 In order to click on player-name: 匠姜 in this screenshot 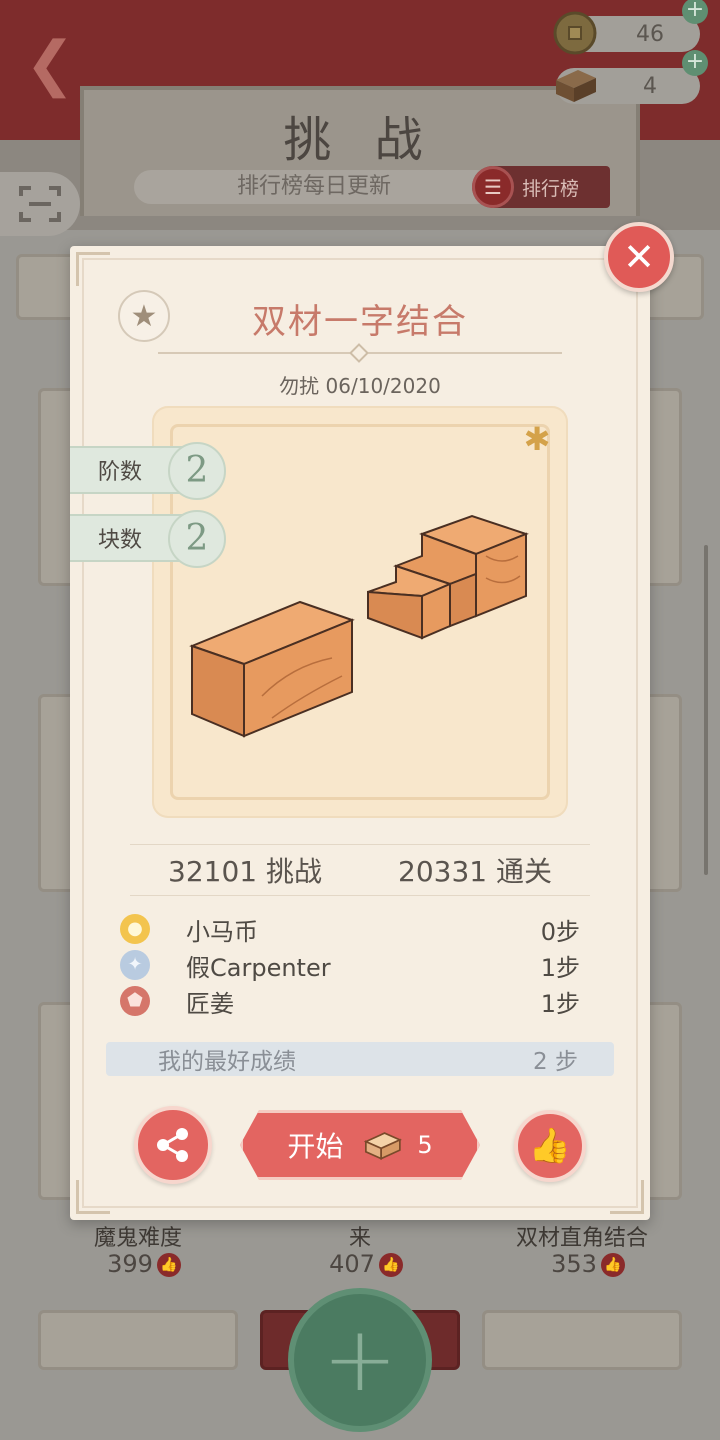, I will do `click(210, 1003)`.